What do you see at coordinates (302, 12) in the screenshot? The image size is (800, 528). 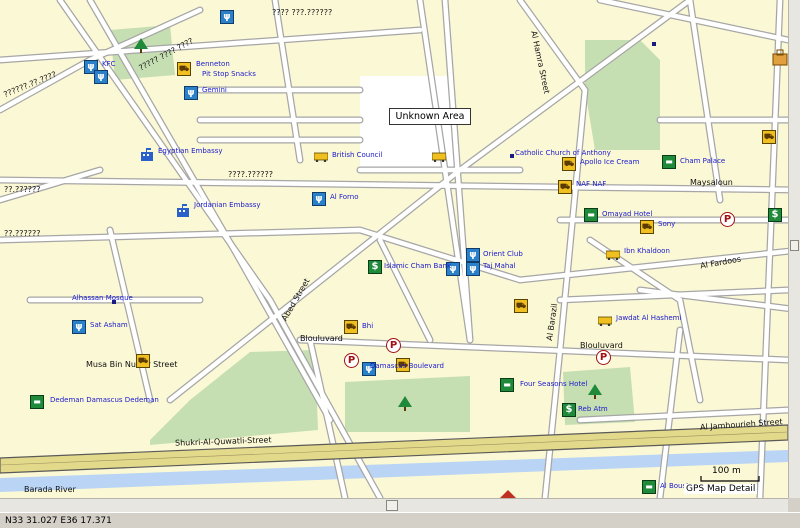 I see `street-label-unknown: ???? ???.??????` at bounding box center [302, 12].